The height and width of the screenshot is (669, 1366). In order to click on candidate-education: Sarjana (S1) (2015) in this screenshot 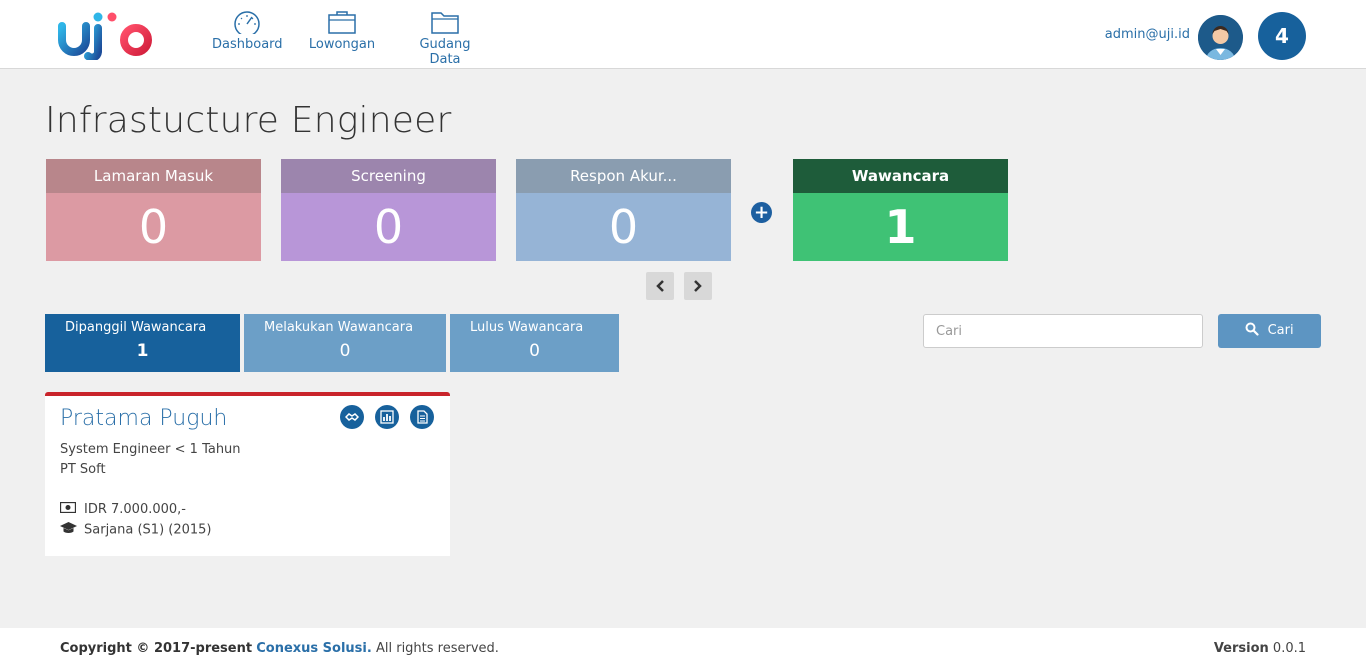, I will do `click(148, 530)`.